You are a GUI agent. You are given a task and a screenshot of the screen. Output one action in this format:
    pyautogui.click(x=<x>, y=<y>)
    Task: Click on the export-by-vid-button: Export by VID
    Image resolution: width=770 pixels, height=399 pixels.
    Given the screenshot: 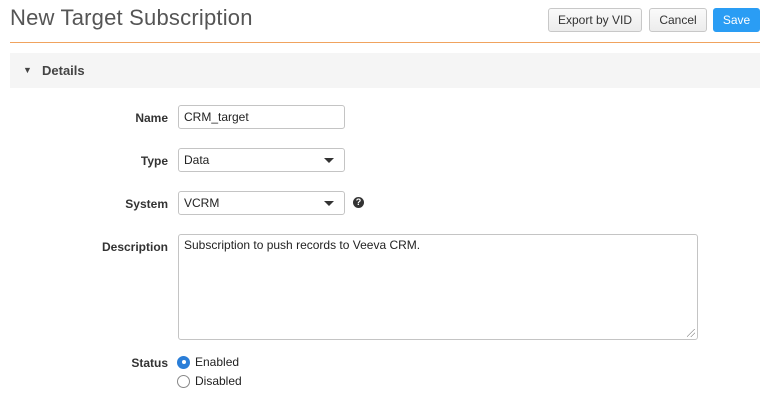 What is the action you would take?
    pyautogui.click(x=595, y=20)
    